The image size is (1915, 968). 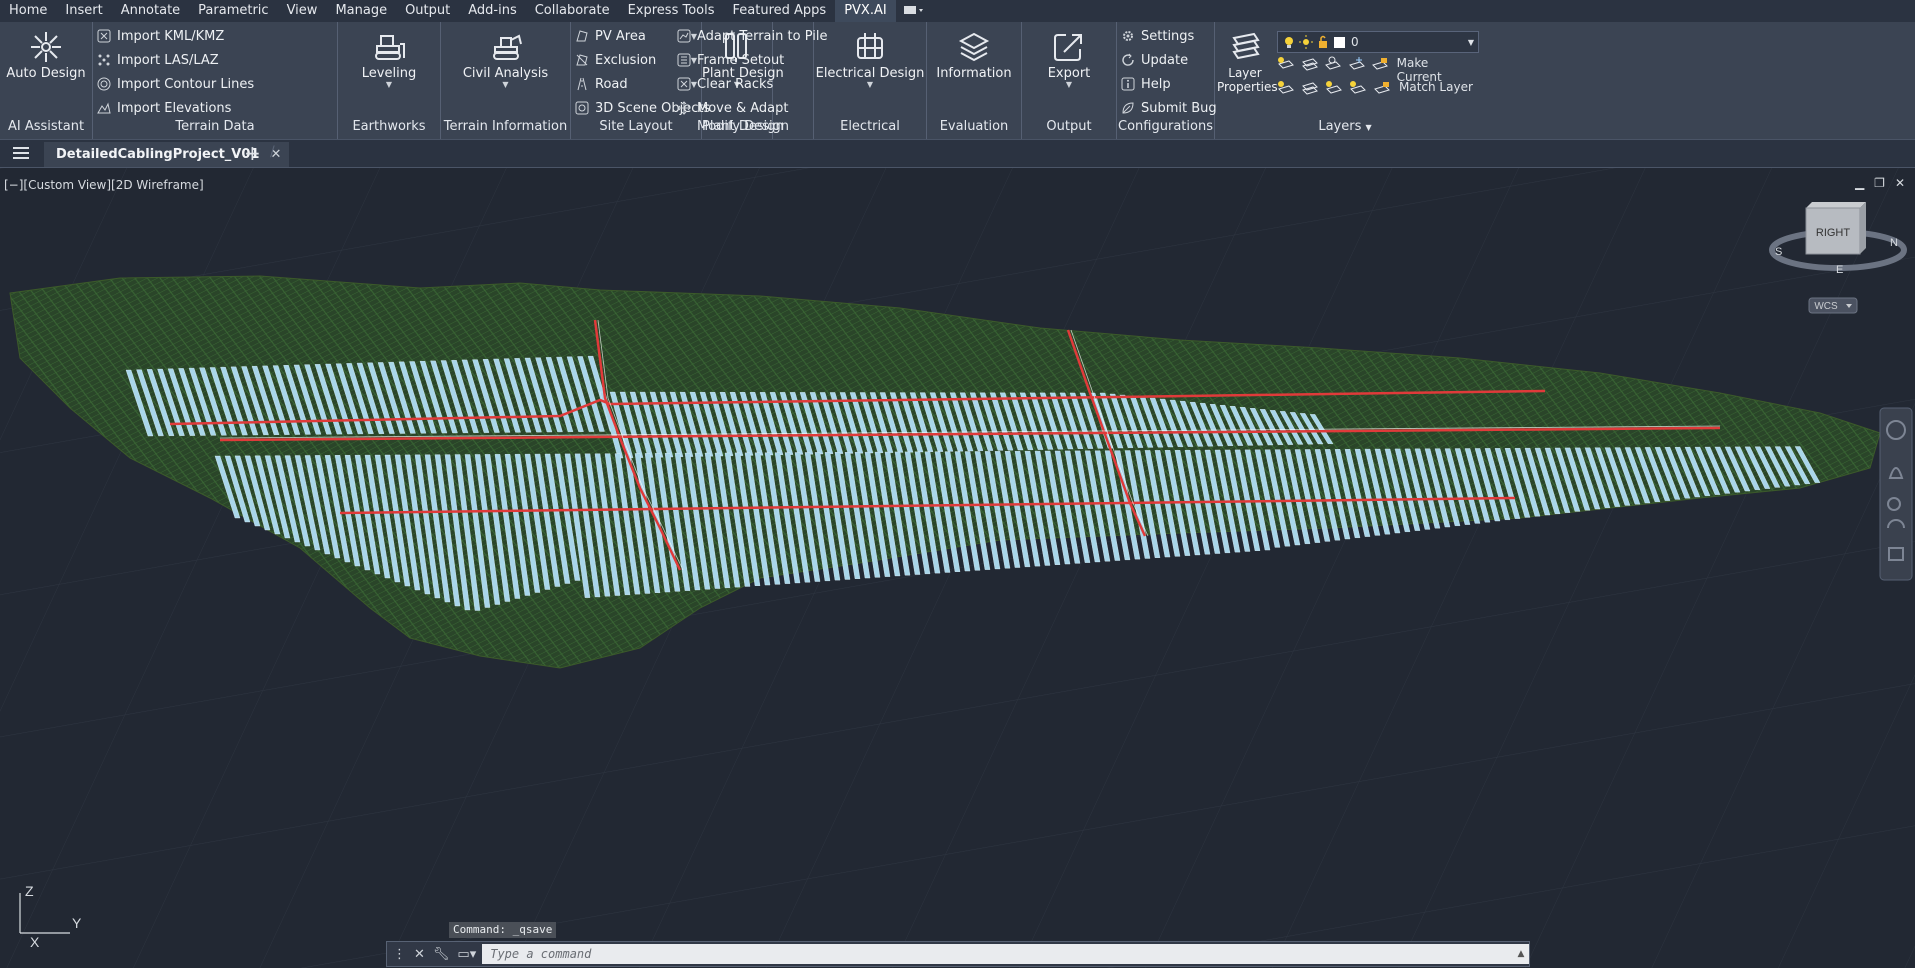 I want to click on menu-add-ins: Add-ins, so click(x=492, y=11).